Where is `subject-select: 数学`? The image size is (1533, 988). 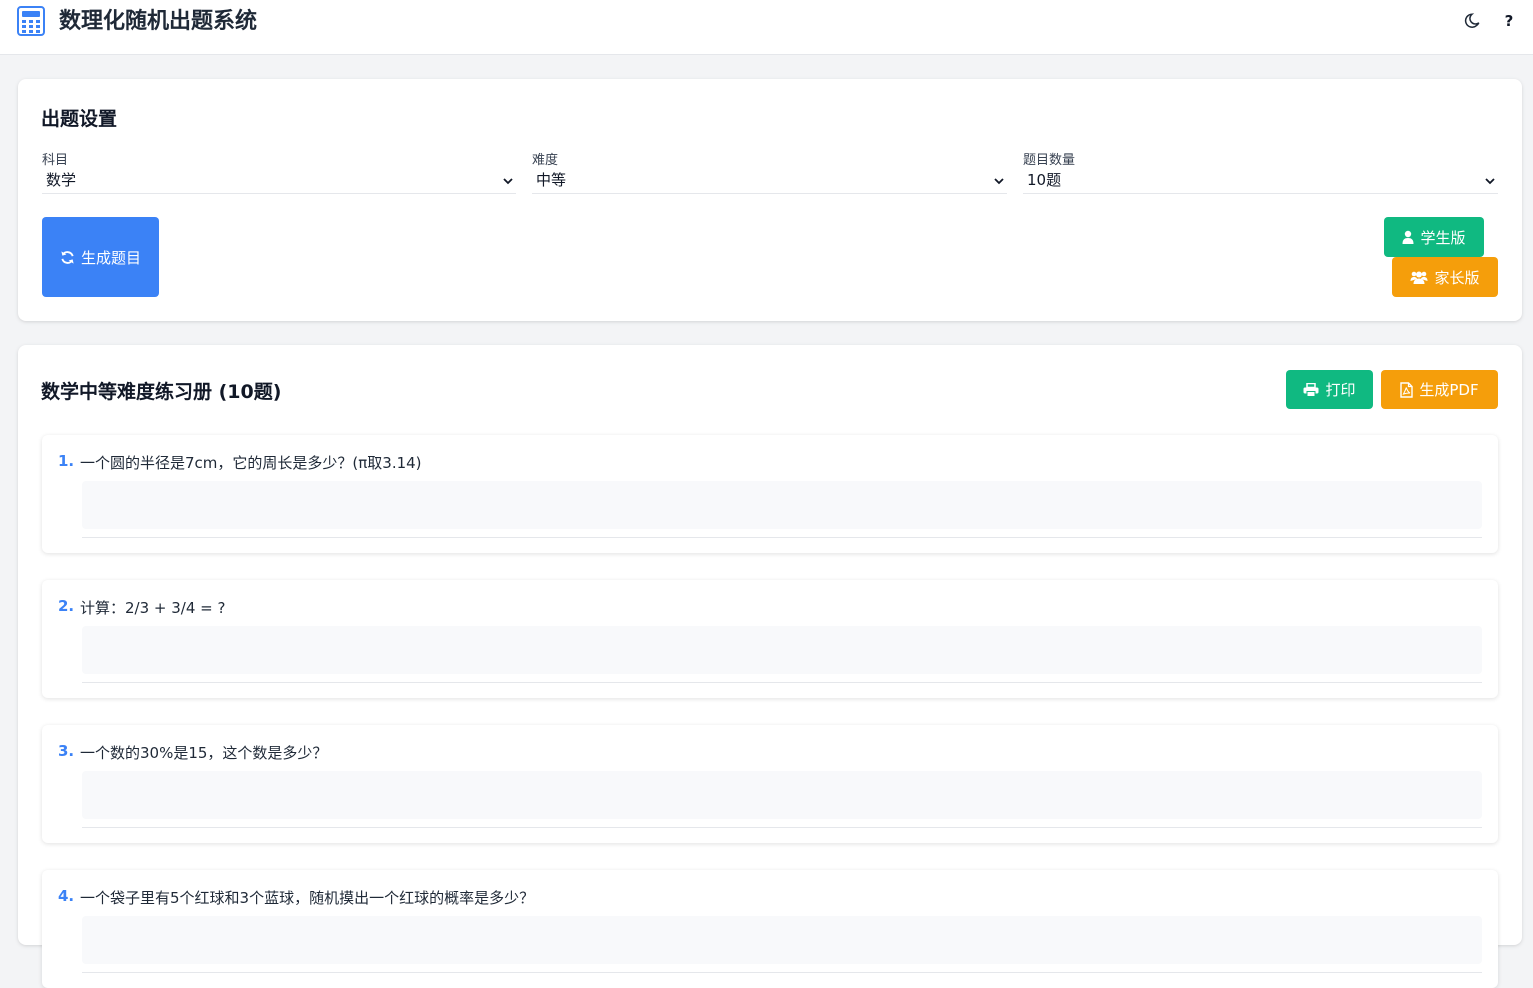 subject-select: 数学 is located at coordinates (279, 180).